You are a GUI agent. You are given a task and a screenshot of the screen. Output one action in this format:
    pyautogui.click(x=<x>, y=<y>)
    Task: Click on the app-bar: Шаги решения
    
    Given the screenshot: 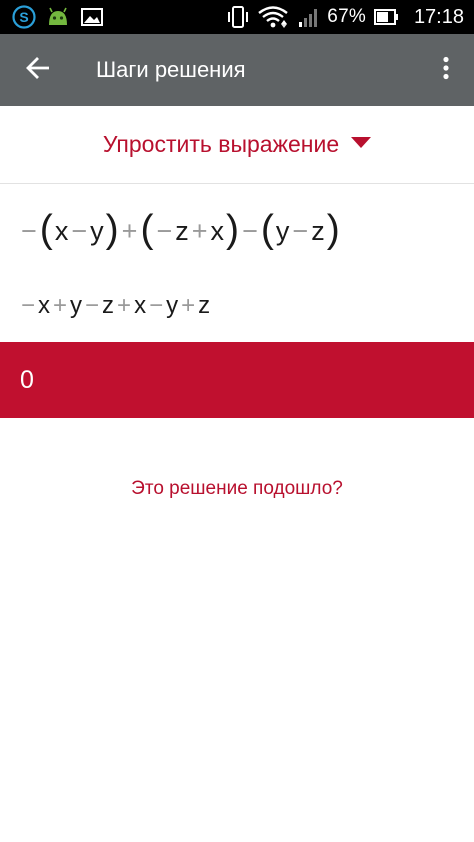 What is the action you would take?
    pyautogui.click(x=237, y=70)
    